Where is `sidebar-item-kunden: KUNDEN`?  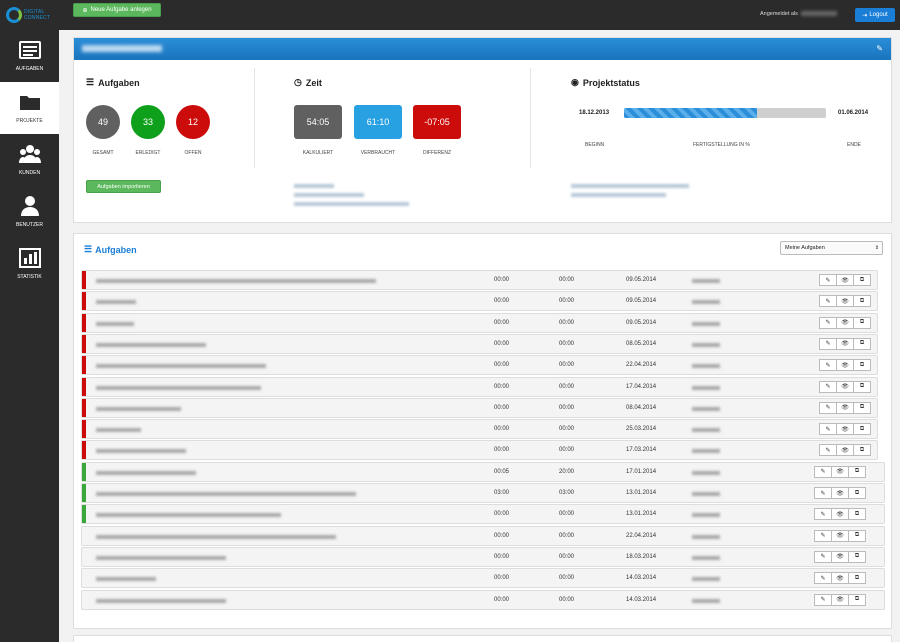
sidebar-item-kunden: KUNDEN is located at coordinates (29, 160).